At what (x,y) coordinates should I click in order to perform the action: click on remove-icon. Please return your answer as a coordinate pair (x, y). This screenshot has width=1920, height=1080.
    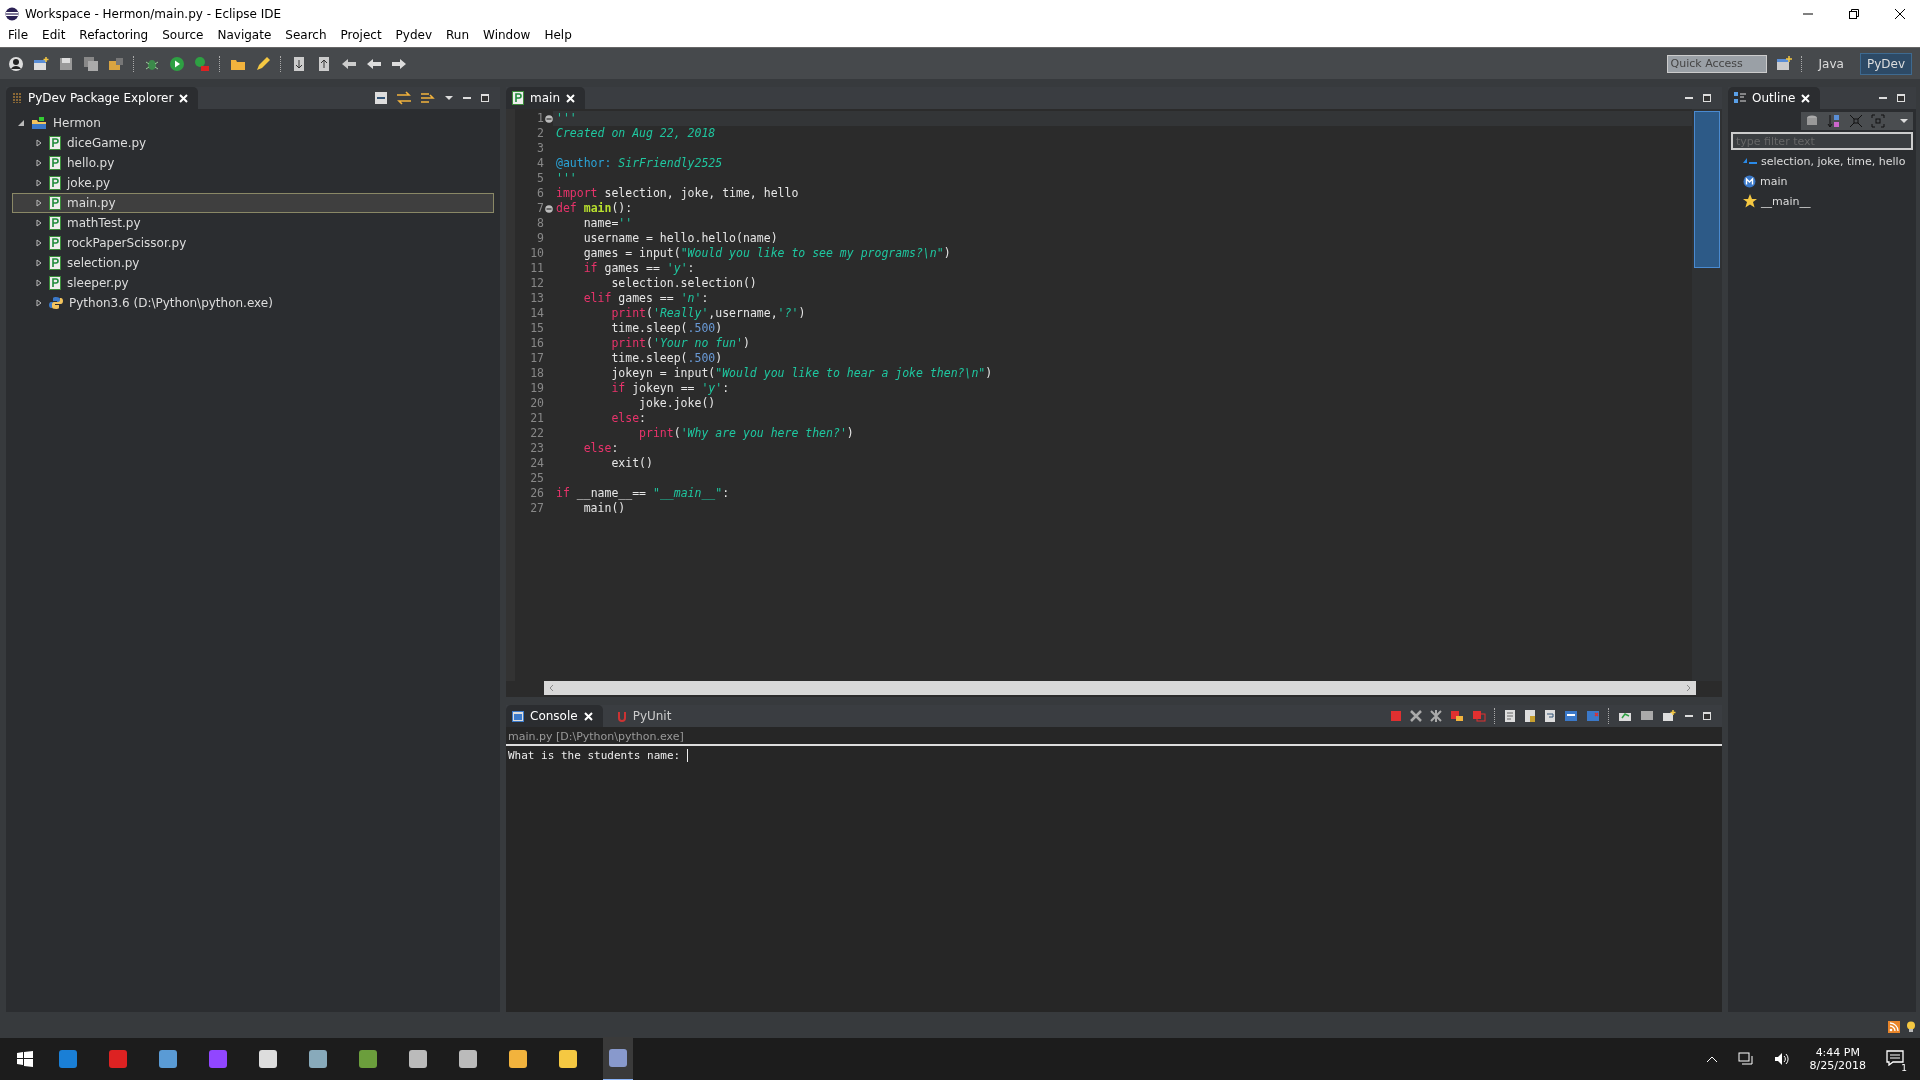
    Looking at the image, I should click on (1416, 716).